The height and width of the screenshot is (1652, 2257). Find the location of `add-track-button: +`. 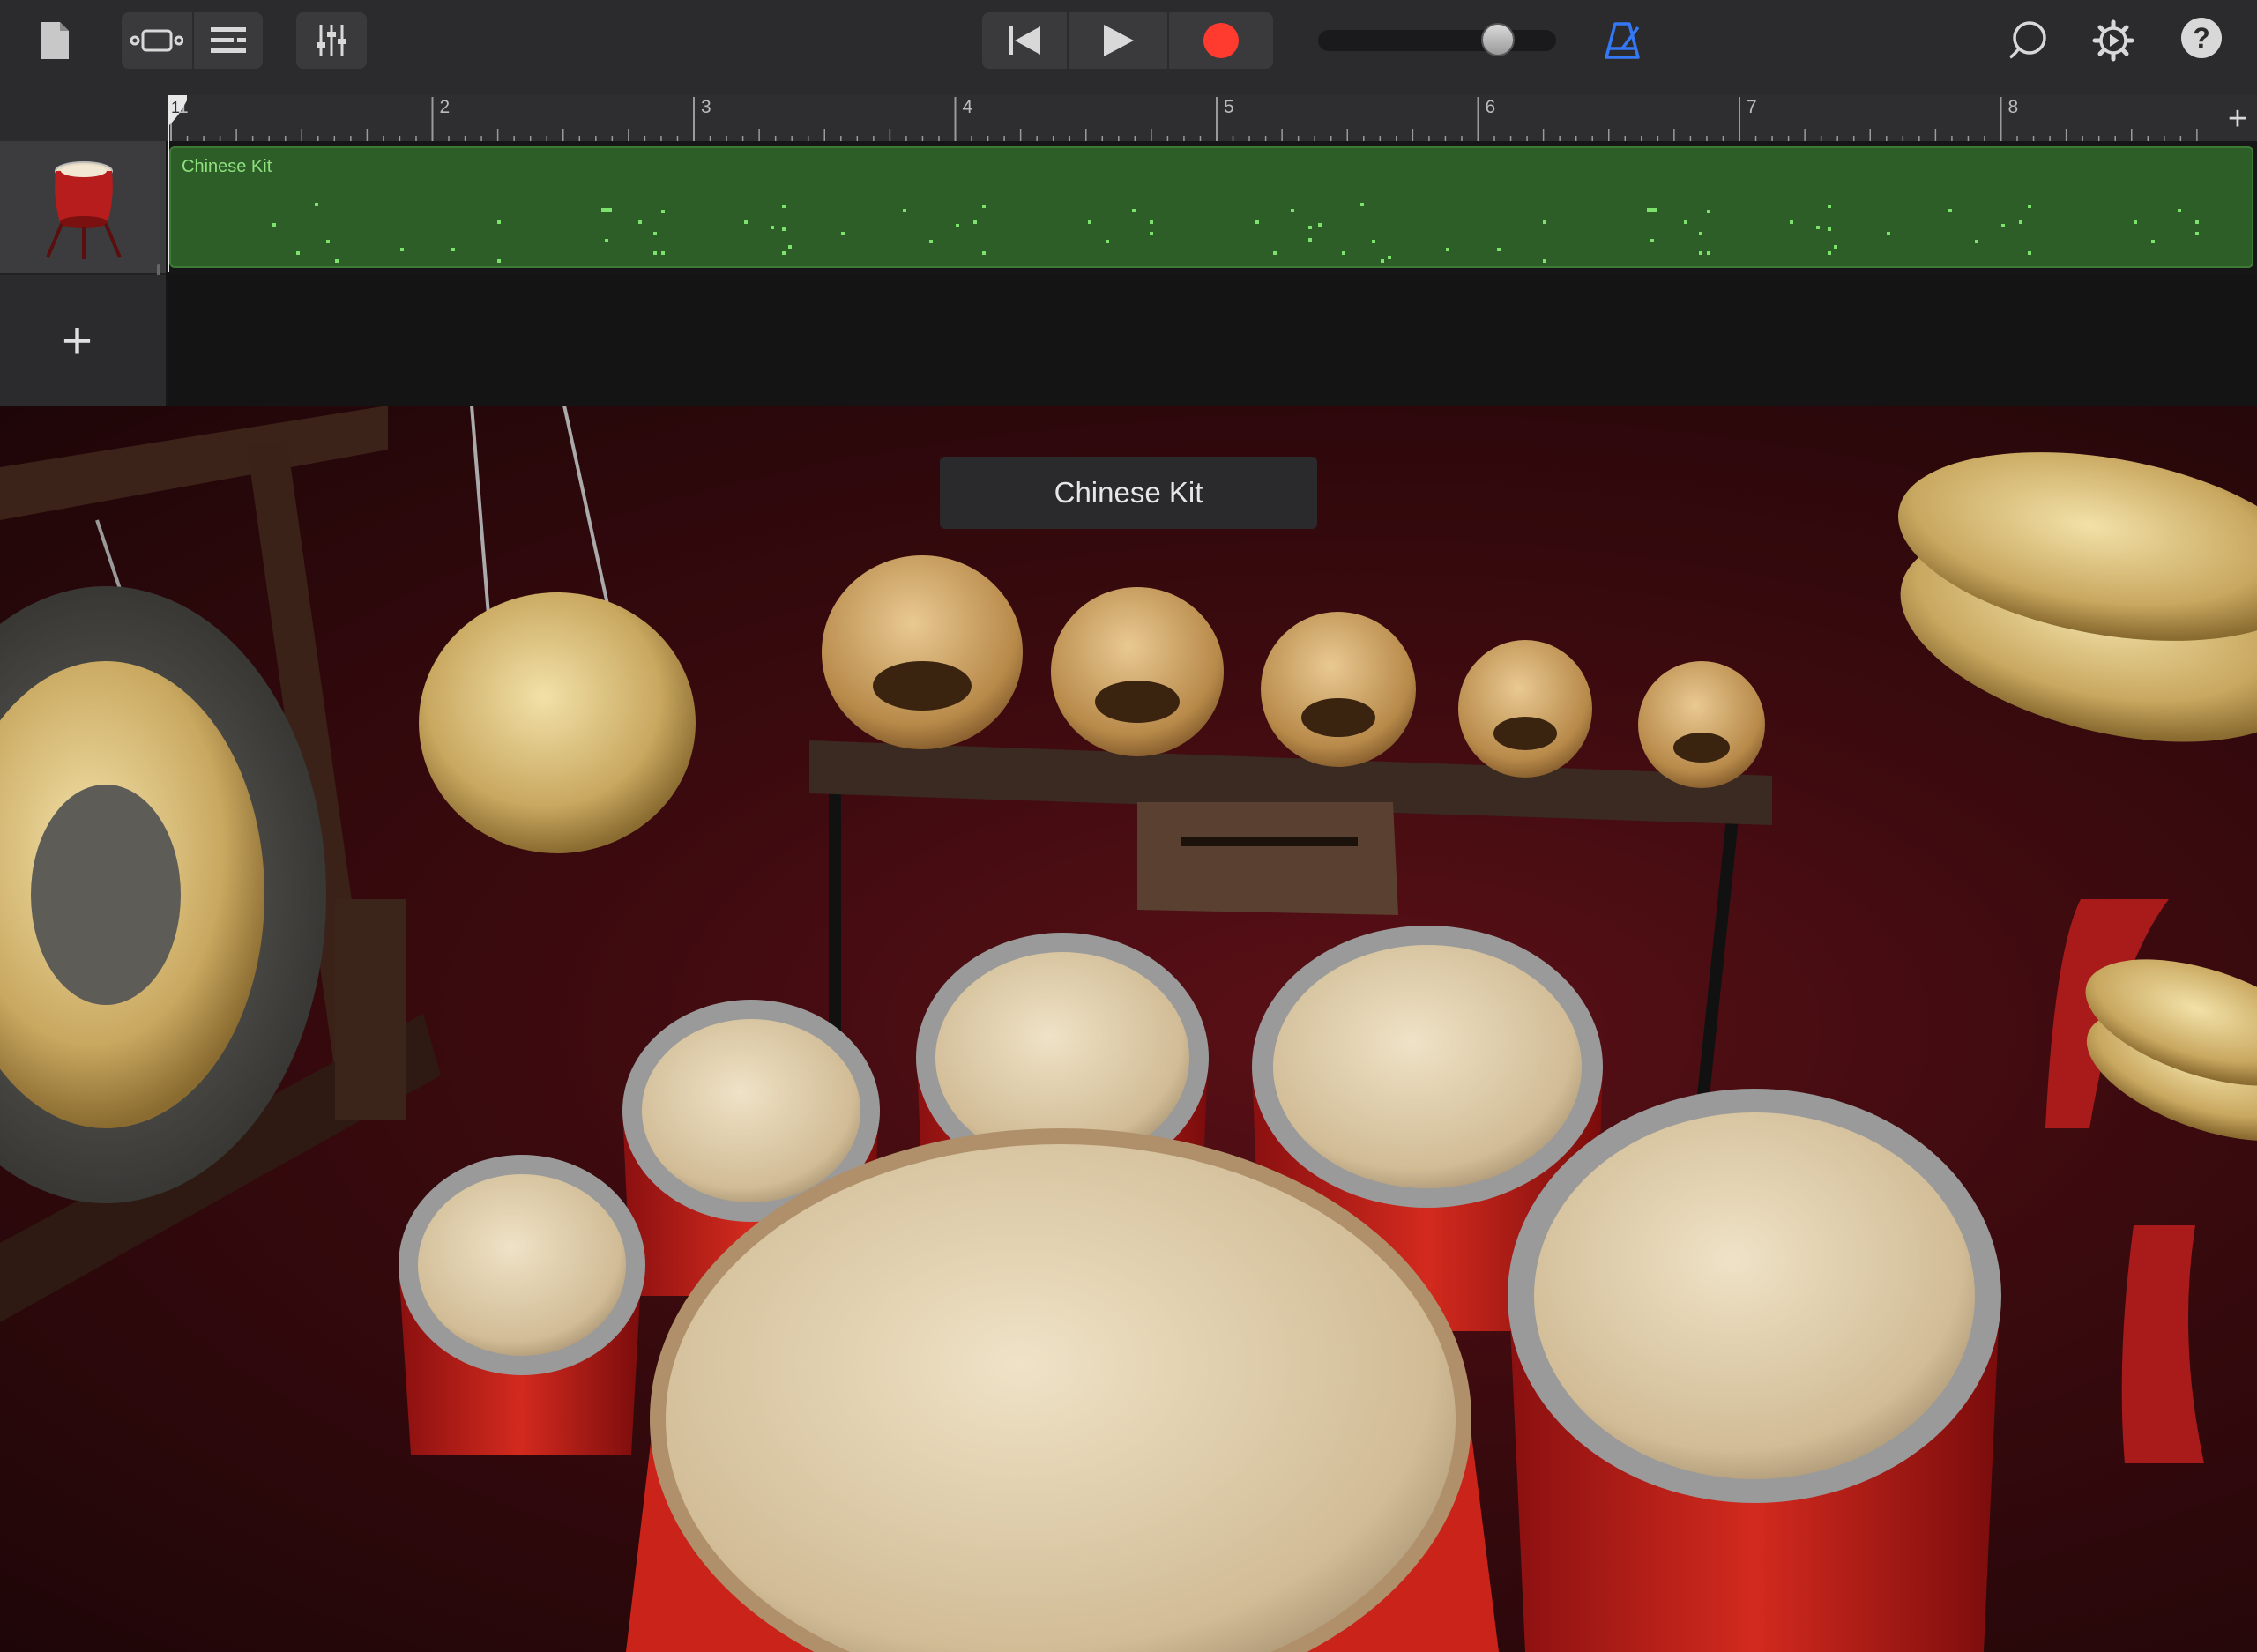

add-track-button: + is located at coordinates (83, 340).